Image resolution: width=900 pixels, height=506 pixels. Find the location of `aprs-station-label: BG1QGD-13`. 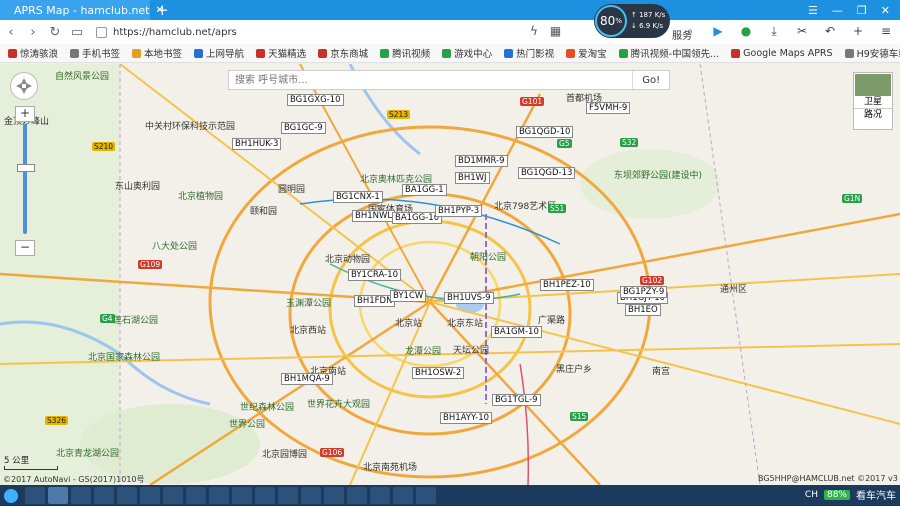

aprs-station-label: BG1QGD-13 is located at coordinates (547, 173).